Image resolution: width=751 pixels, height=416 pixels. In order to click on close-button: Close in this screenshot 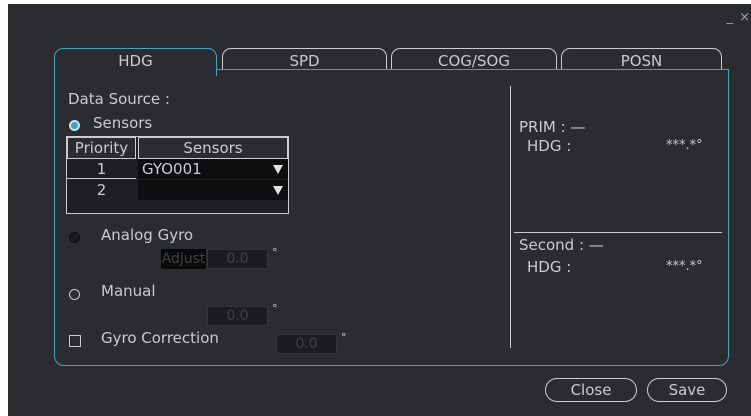, I will do `click(591, 390)`.